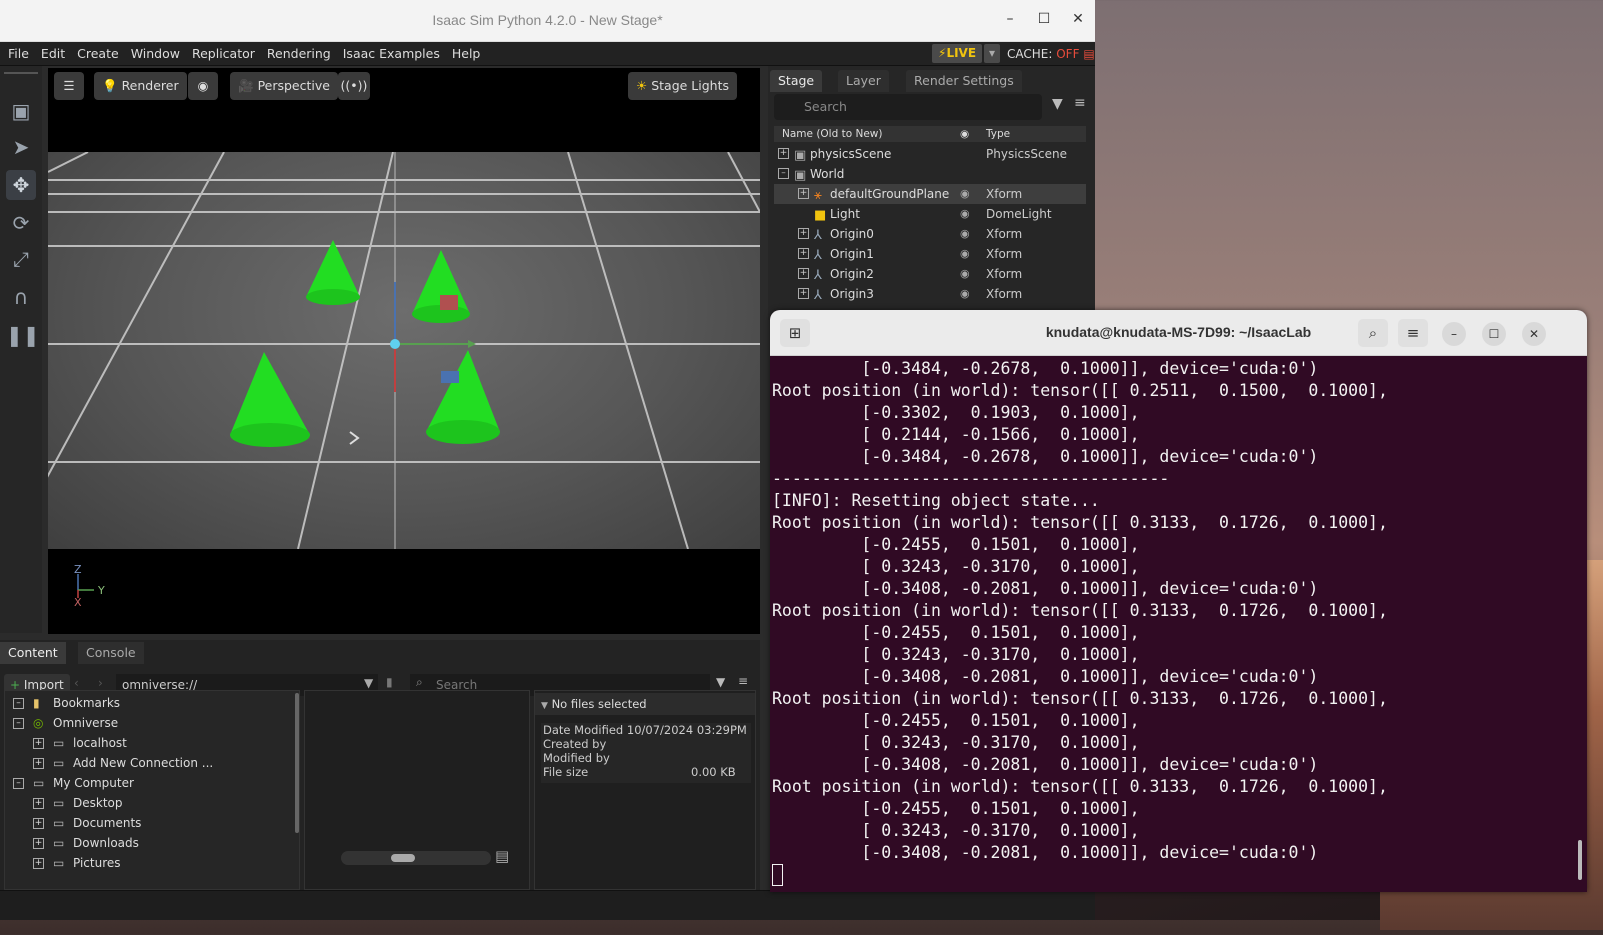  What do you see at coordinates (391, 54) in the screenshot?
I see `menu-isaac-examples: Isaac Examples` at bounding box center [391, 54].